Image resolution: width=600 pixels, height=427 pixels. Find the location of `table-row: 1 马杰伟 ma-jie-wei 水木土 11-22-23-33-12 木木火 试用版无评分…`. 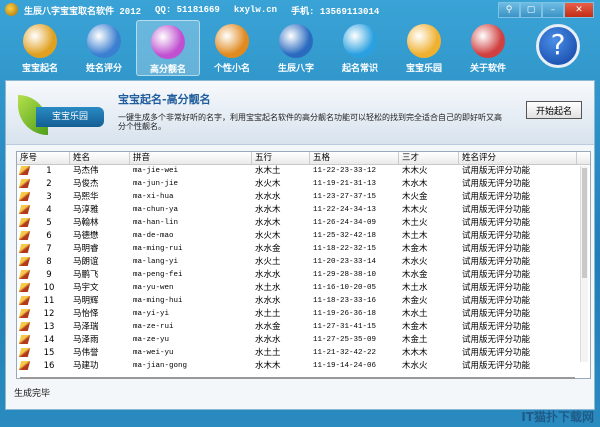

table-row: 1 马杰伟 ma-jie-wei 水木土 11-22-23-33-12 木木火 试用版无评分… is located at coordinates (303, 171).